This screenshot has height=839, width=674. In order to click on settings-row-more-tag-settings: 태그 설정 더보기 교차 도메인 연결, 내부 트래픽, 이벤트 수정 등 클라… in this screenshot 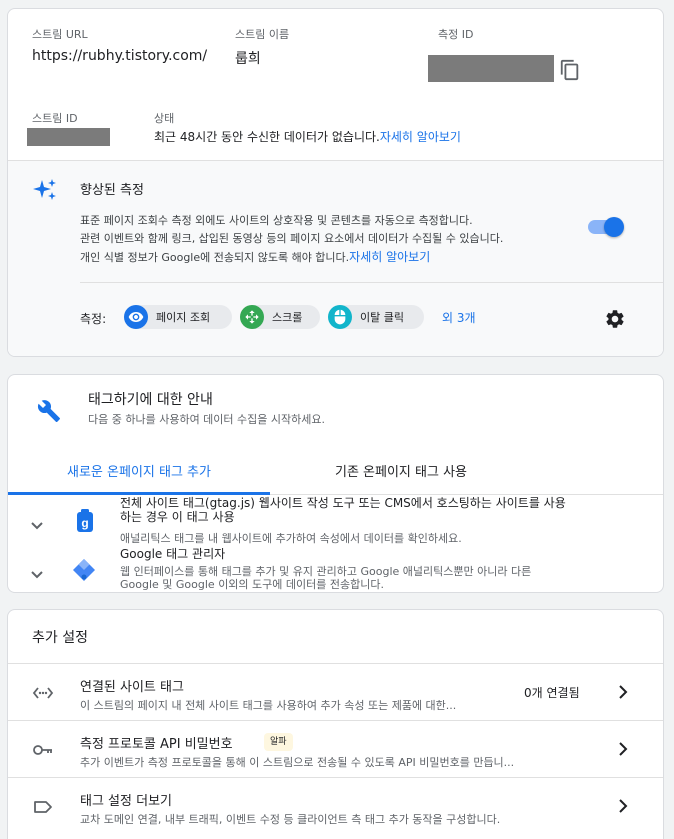, I will do `click(335, 805)`.